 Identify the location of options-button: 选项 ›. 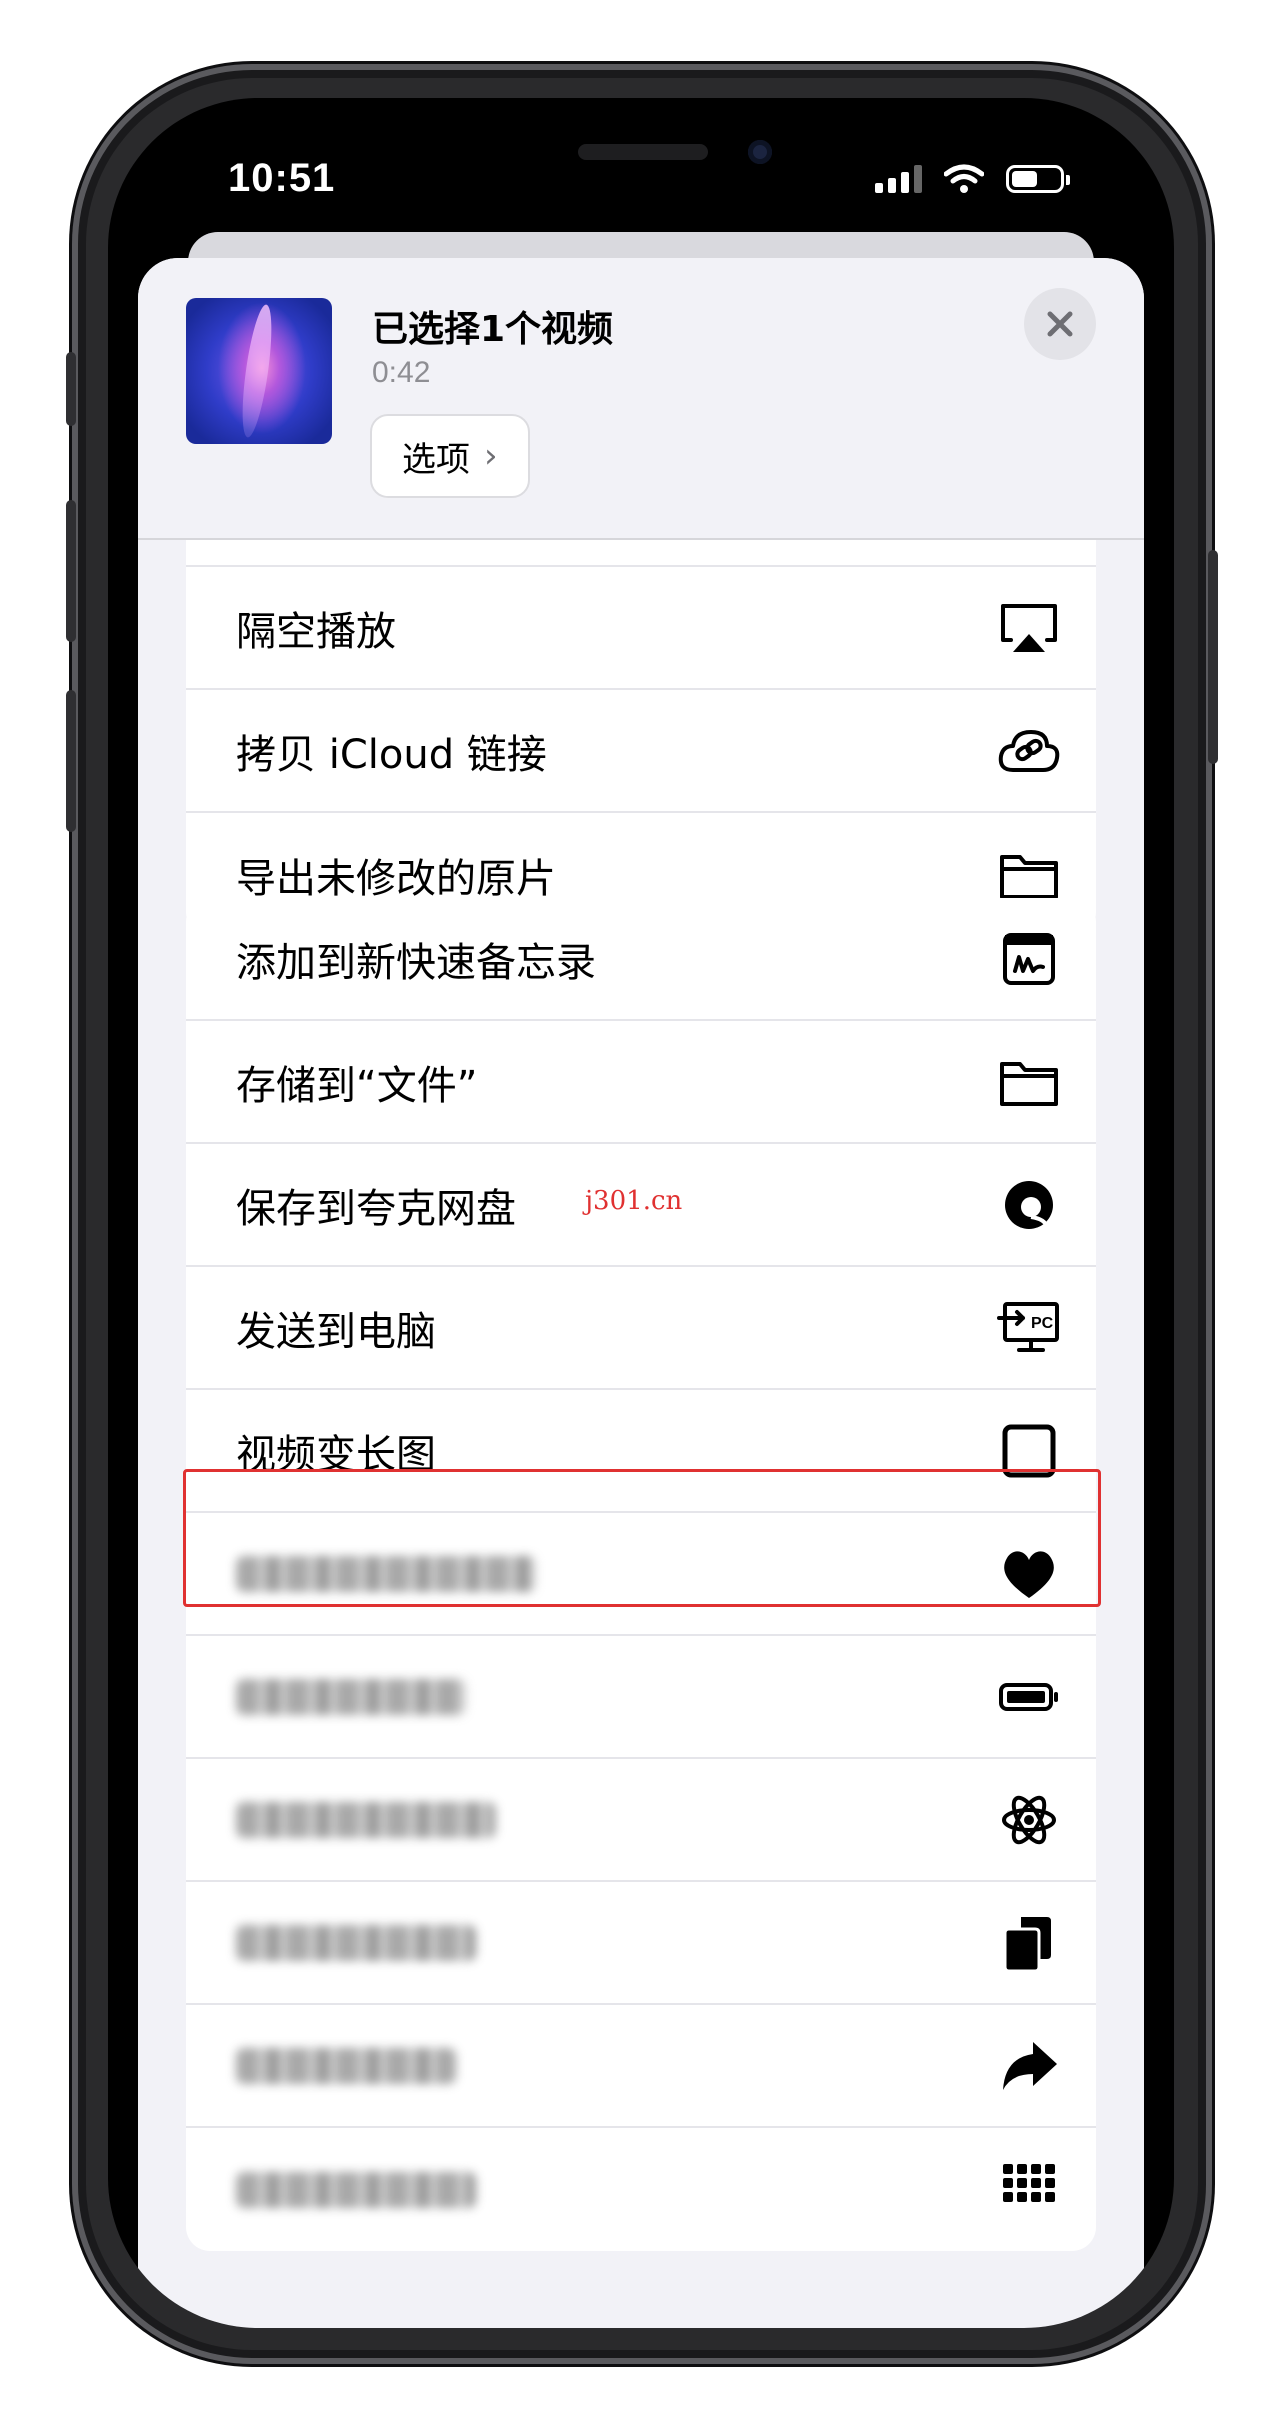
(450, 456).